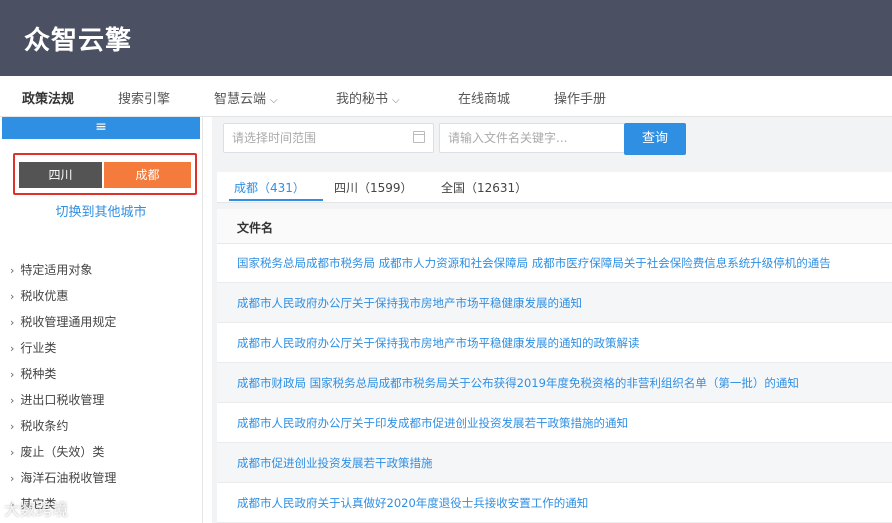 The height and width of the screenshot is (523, 892). I want to click on table-row: 成都市促进创业投资发展若干政策措施, so click(554, 463).